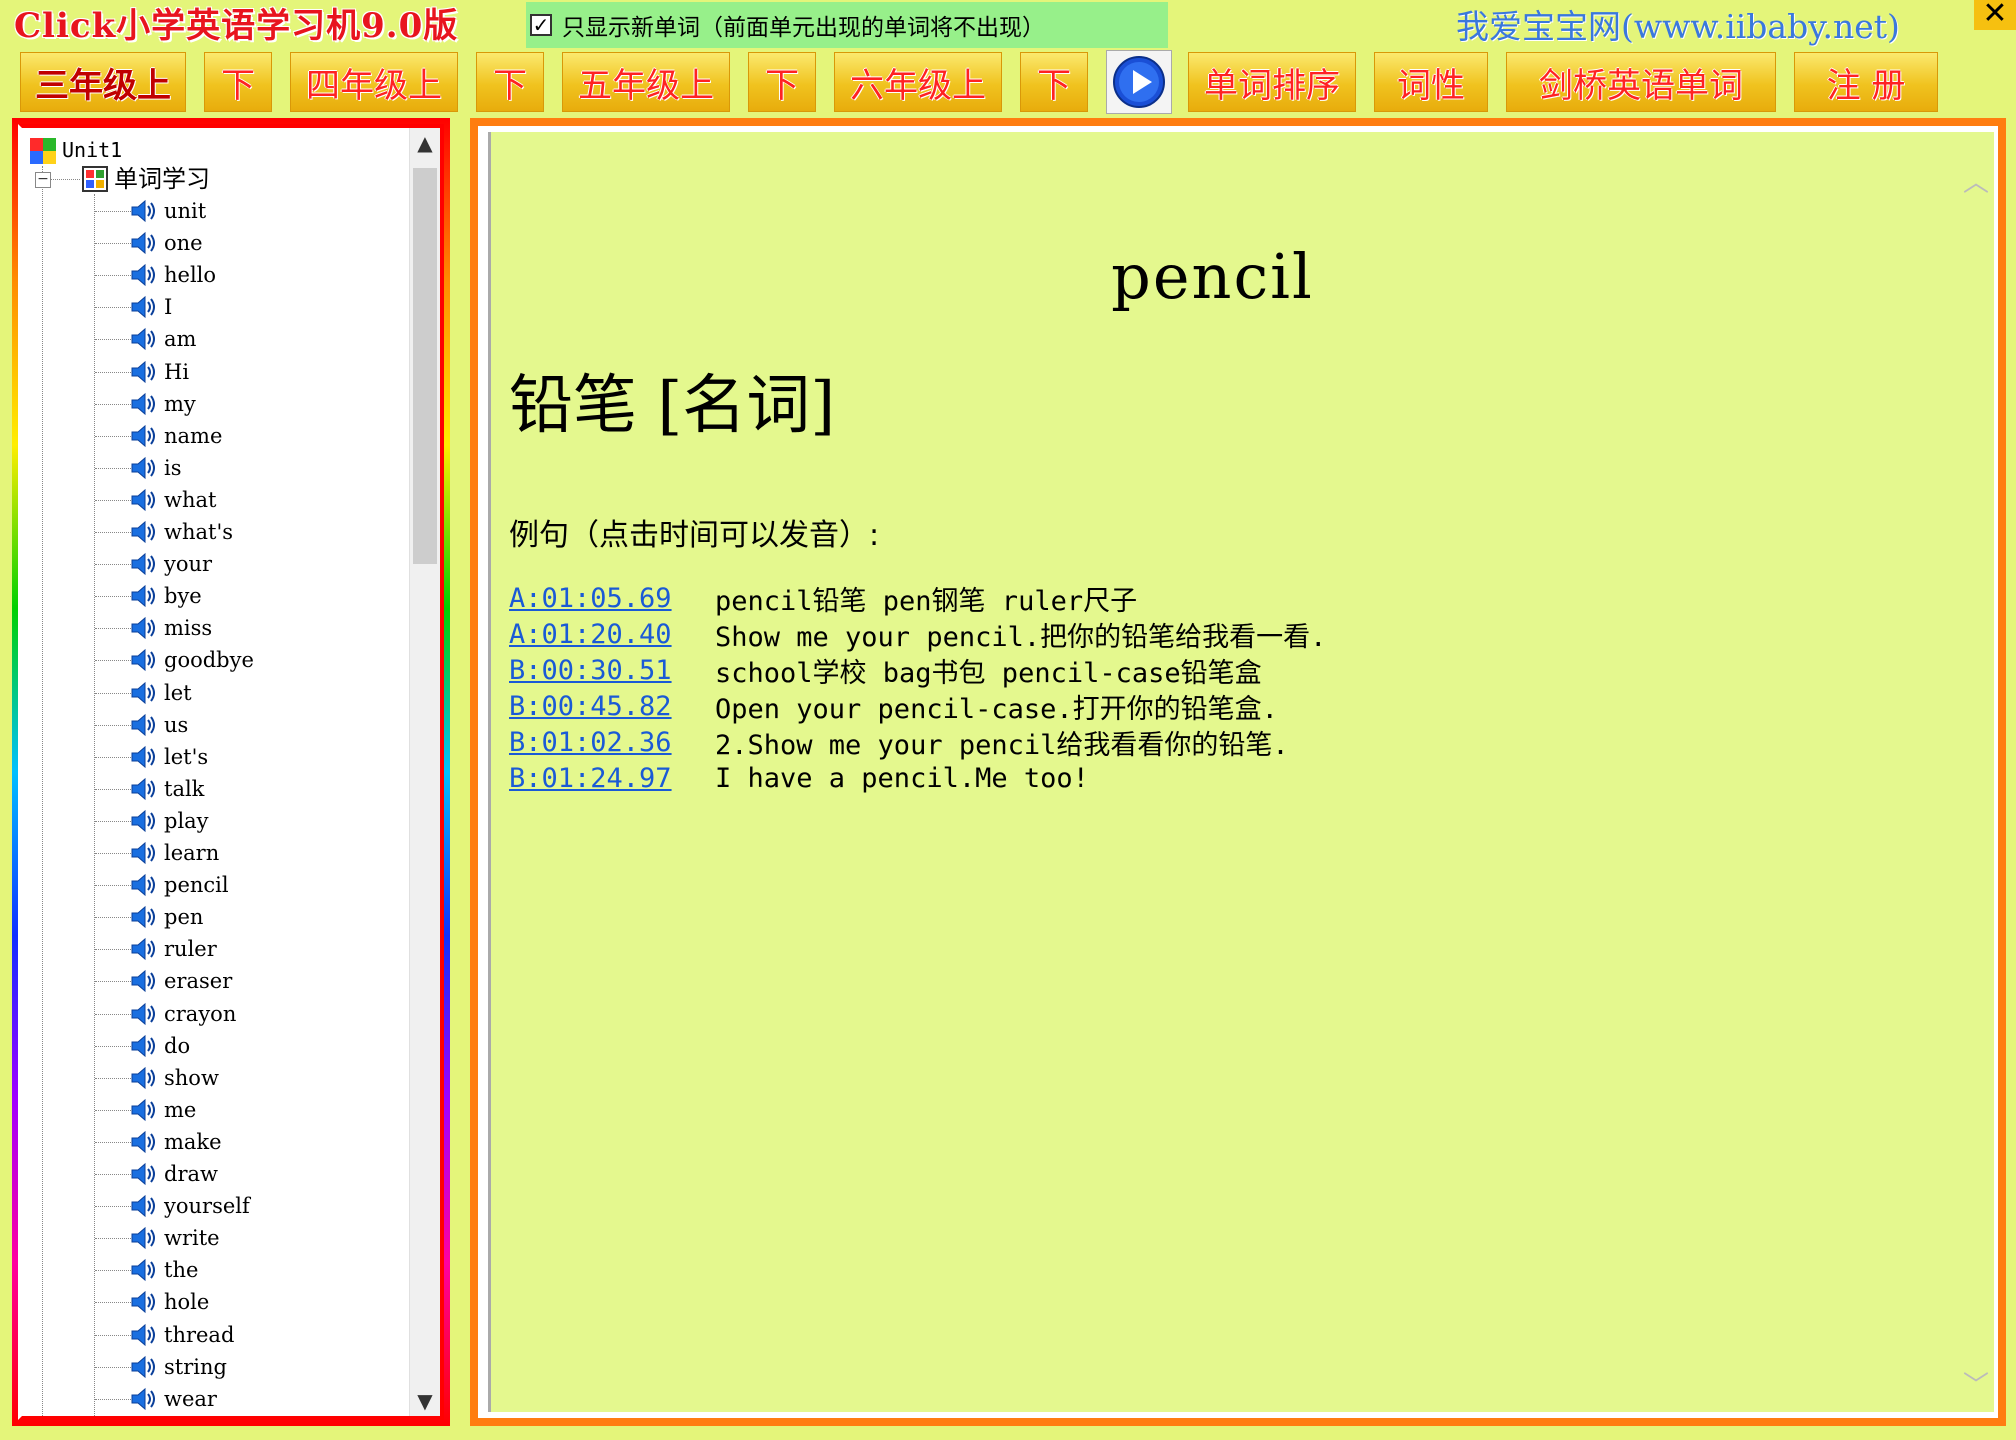 The height and width of the screenshot is (1440, 2016). Describe the element at coordinates (202, 758) in the screenshot. I see `tree-word-item: let's` at that location.